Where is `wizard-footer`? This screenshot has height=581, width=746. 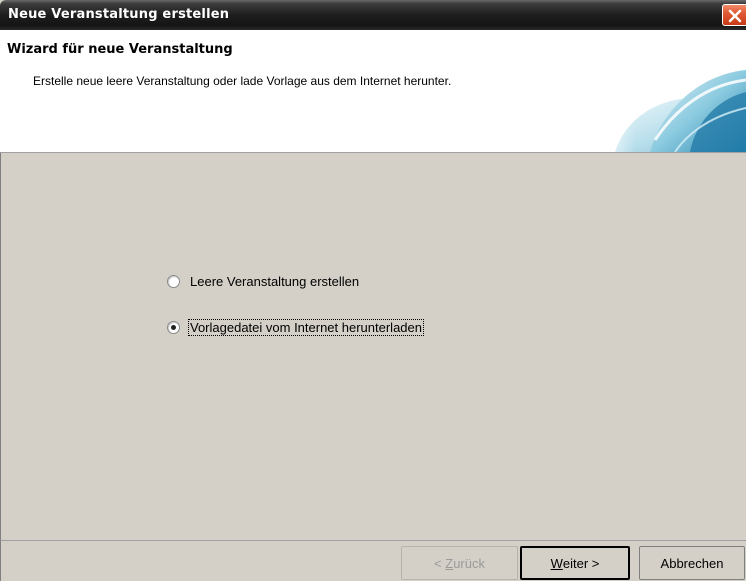
wizard-footer is located at coordinates (373, 560).